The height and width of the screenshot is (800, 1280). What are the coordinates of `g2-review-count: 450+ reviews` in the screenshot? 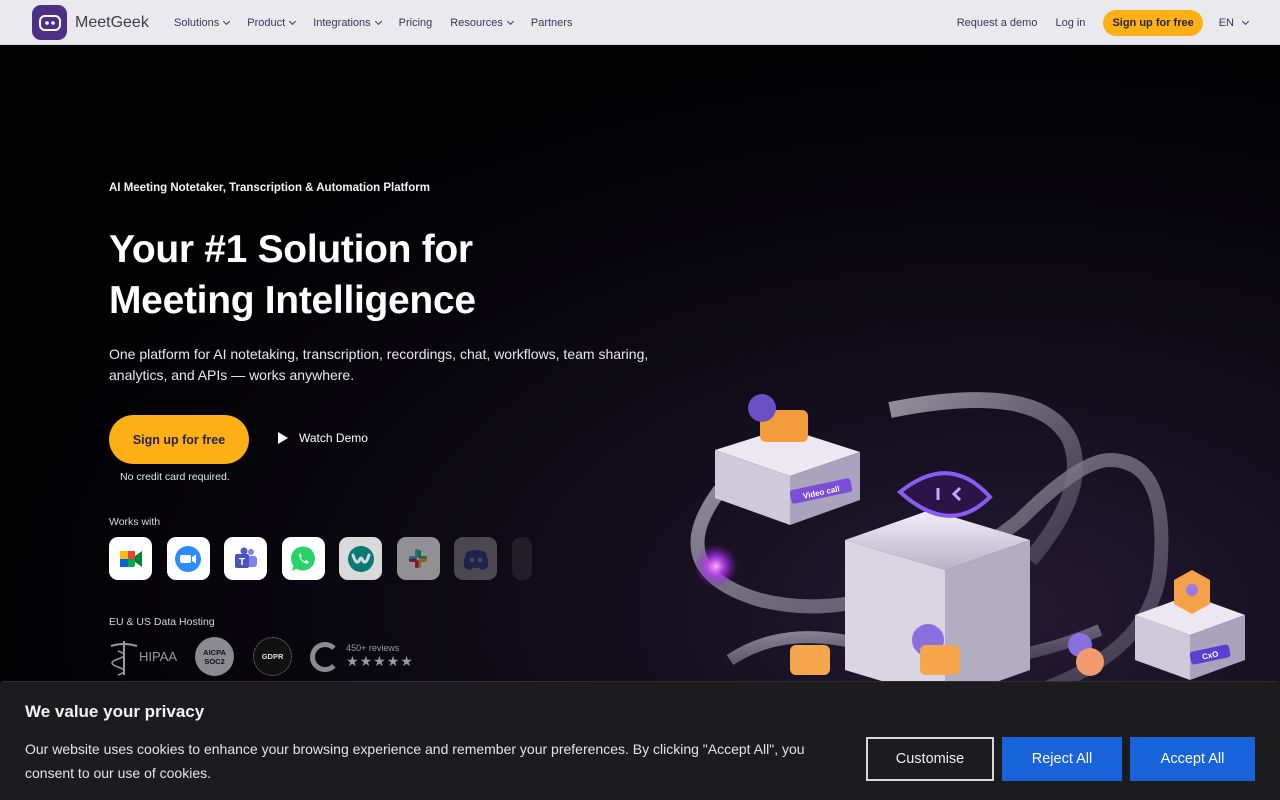 It's located at (373, 648).